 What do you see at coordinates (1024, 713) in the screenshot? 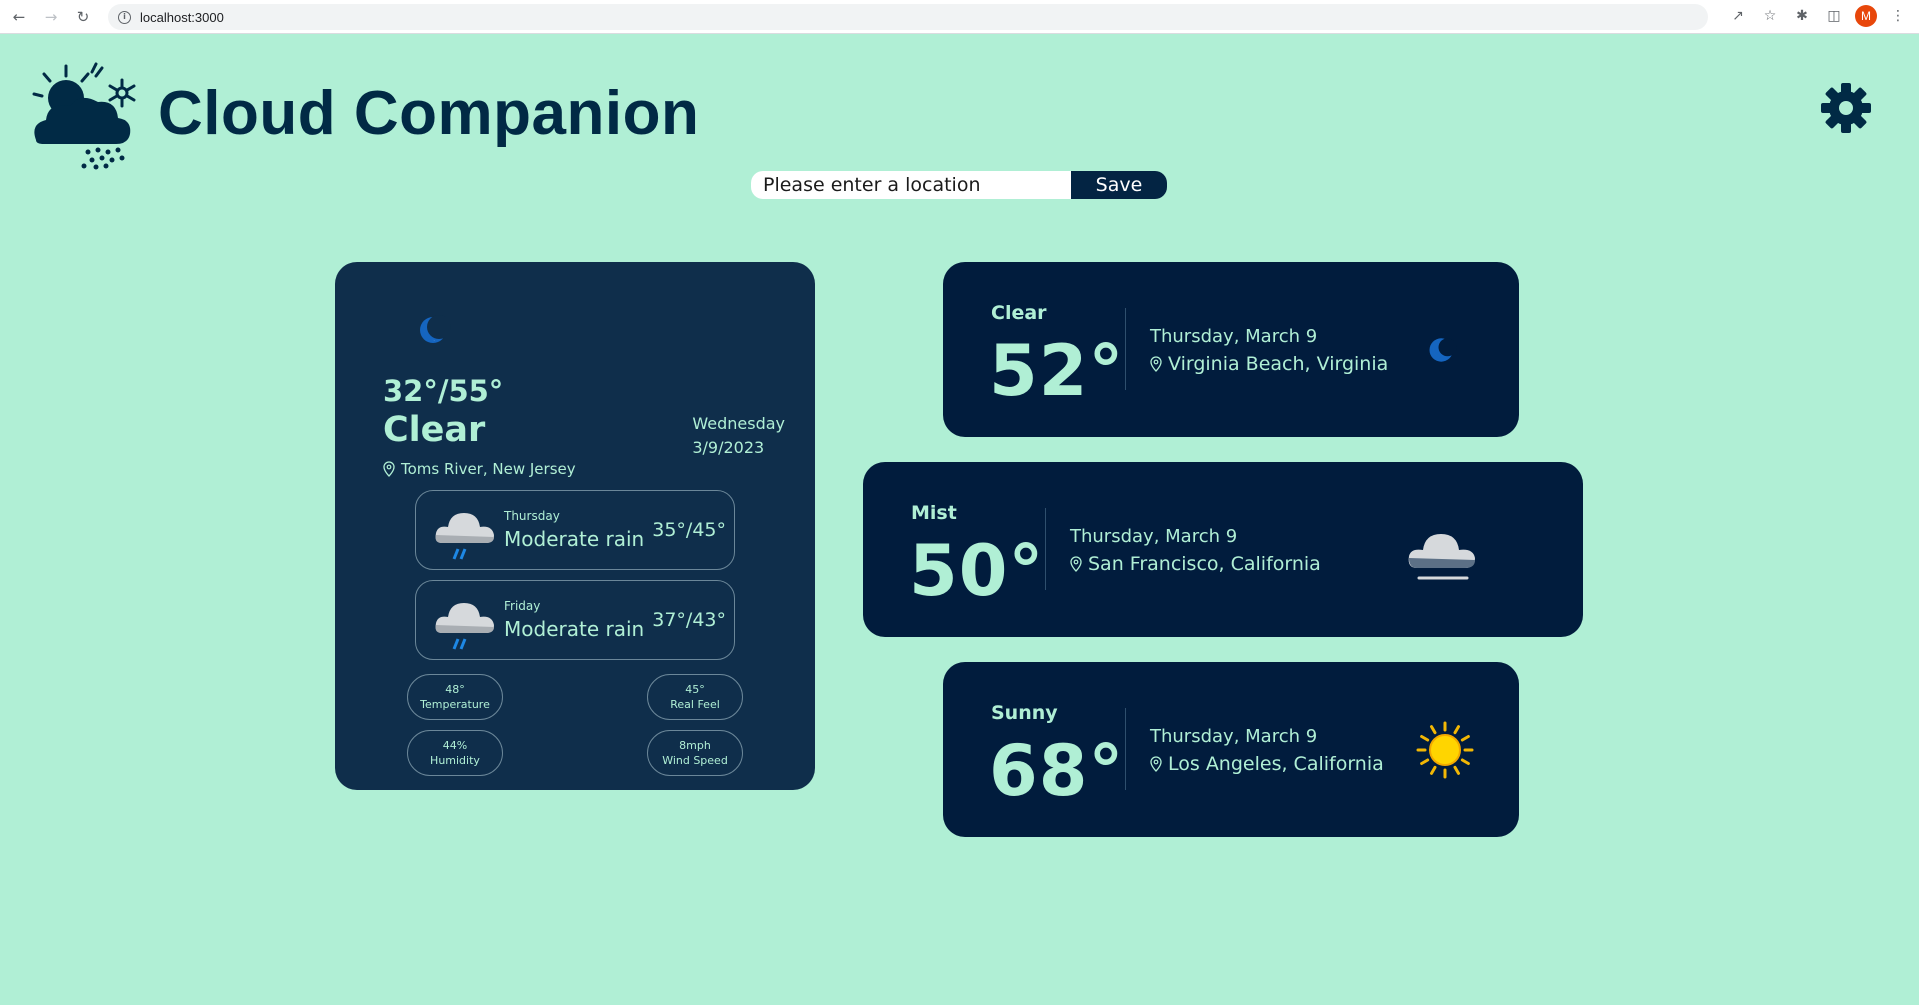
I see `city-condition: Sunny` at bounding box center [1024, 713].